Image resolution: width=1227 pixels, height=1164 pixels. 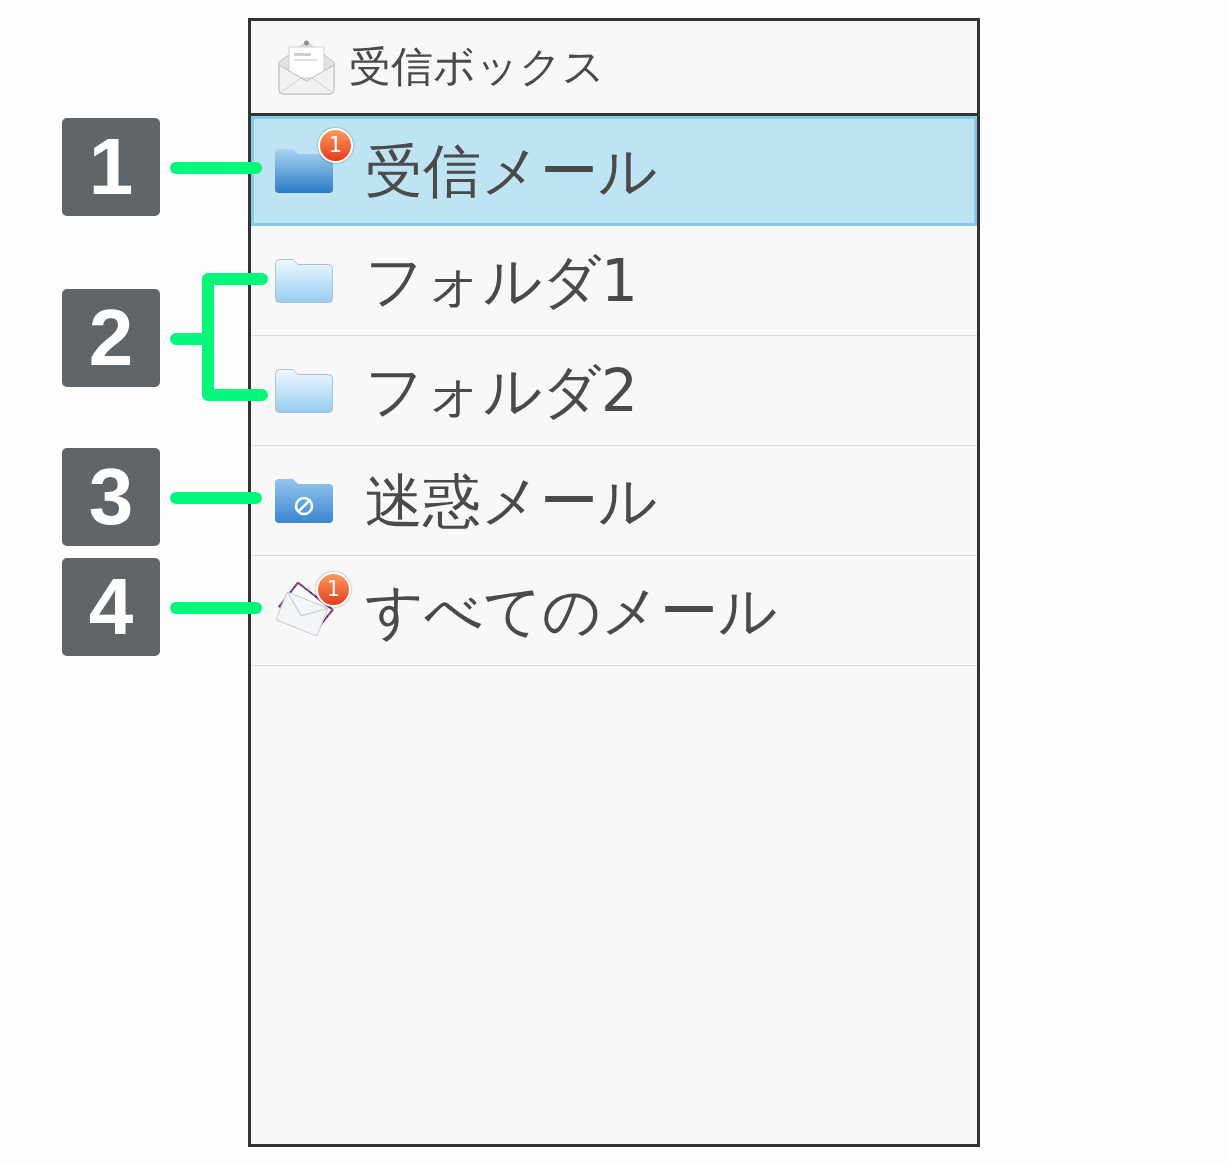 I want to click on folder-list-item: フォルダ1, so click(x=614, y=281).